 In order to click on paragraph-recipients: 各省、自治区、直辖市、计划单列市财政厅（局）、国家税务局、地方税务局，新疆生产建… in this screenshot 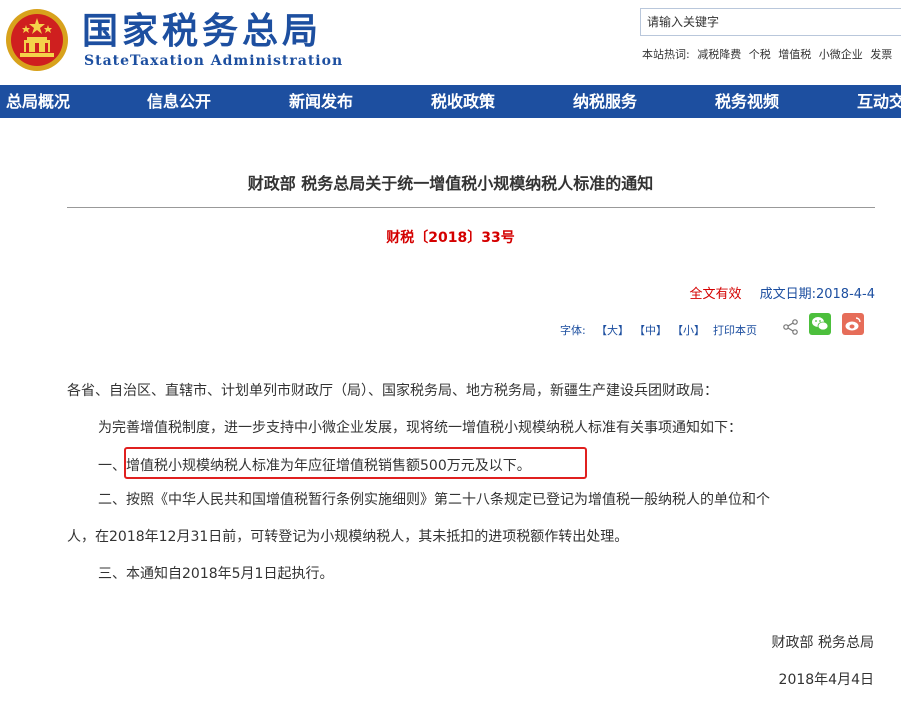, I will do `click(392, 391)`.